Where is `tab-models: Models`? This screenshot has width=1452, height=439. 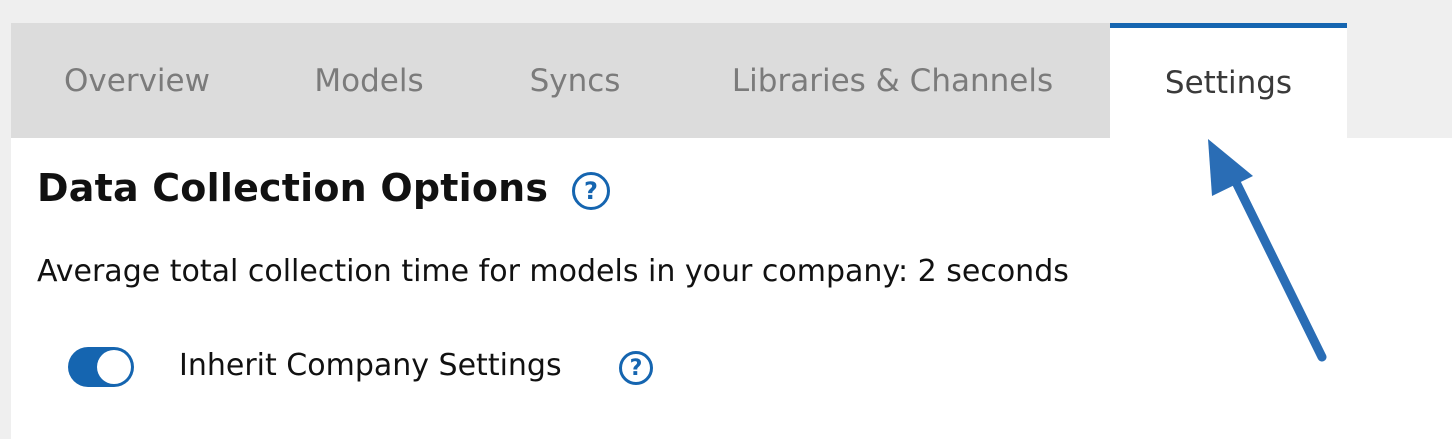
tab-models: Models is located at coordinates (369, 80).